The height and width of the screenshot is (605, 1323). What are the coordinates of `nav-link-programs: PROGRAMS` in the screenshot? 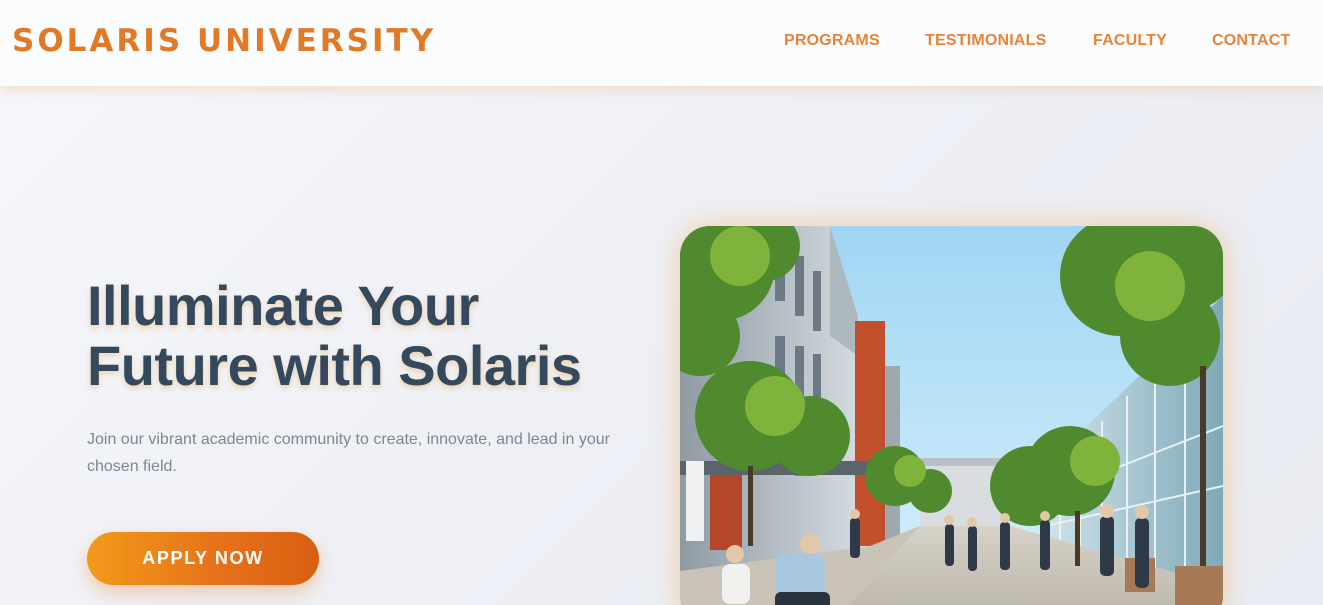 It's located at (832, 41).